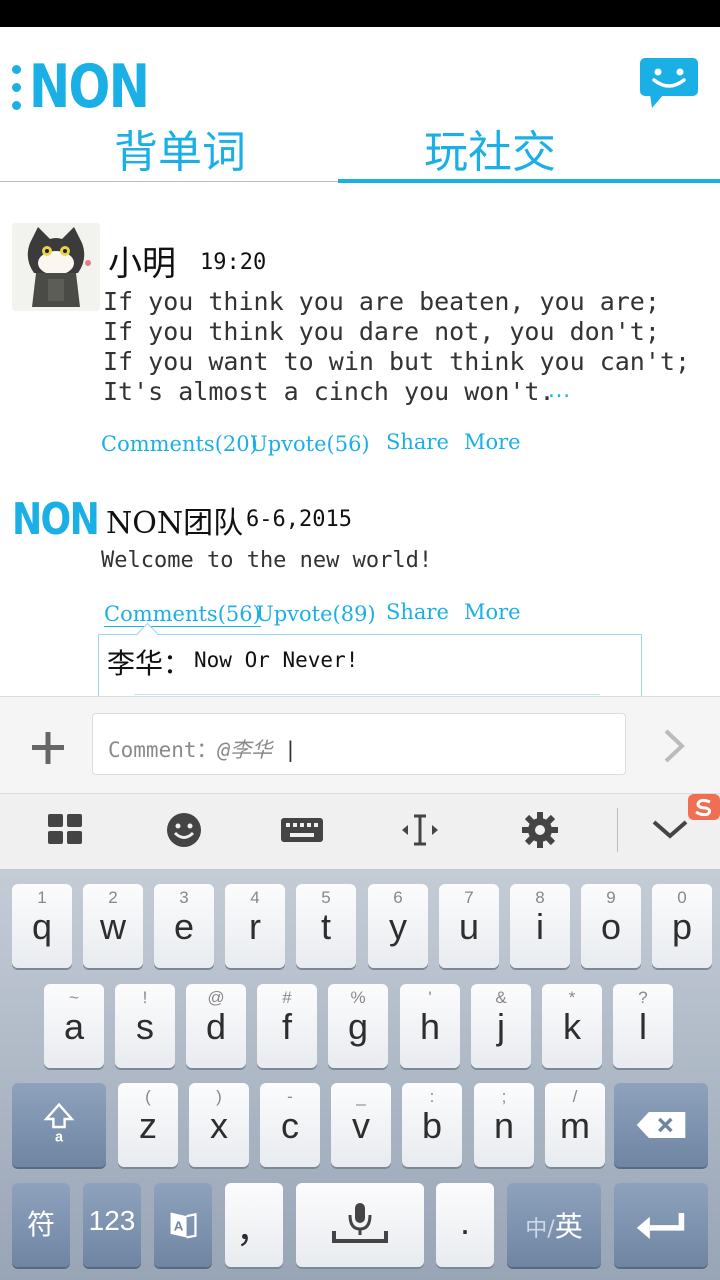 The width and height of the screenshot is (720, 1280). I want to click on key-label: c, so click(290, 1125).